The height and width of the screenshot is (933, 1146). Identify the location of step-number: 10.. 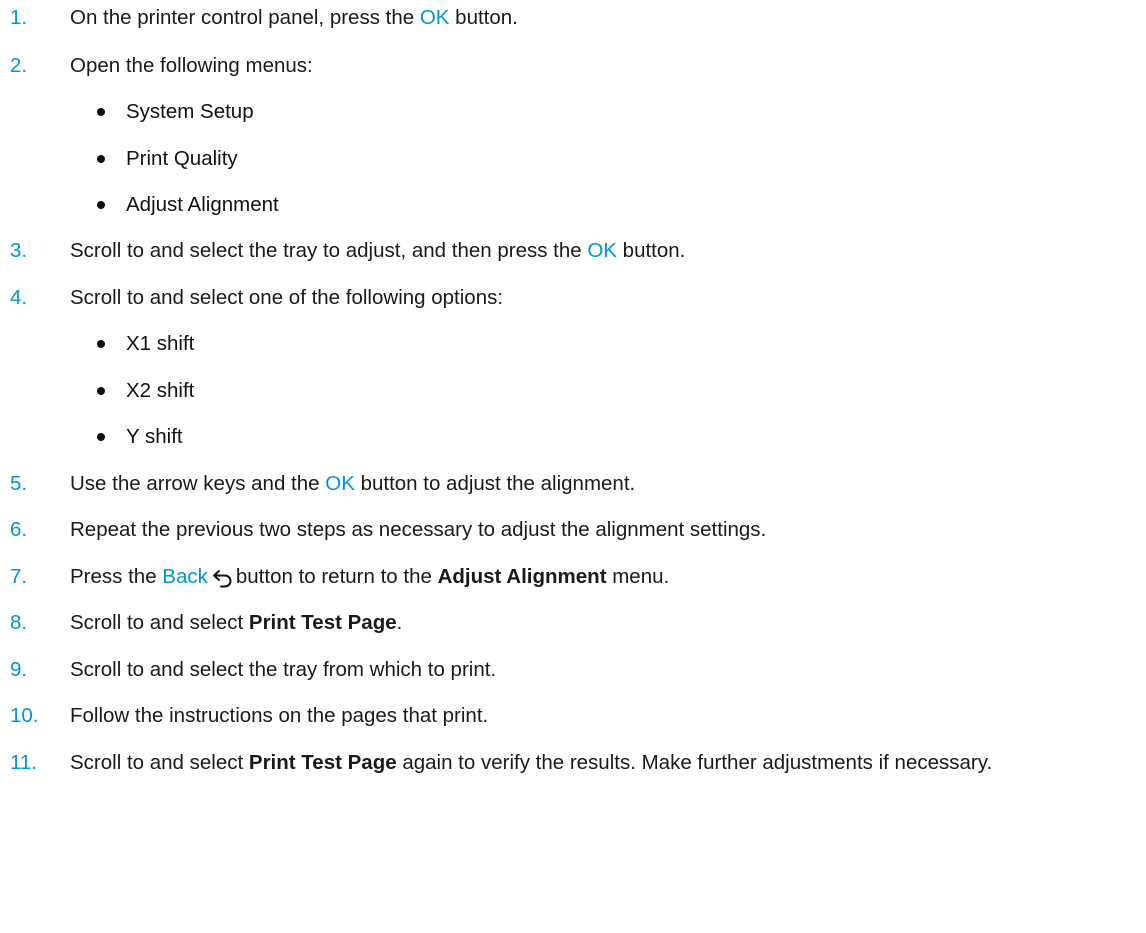
(24, 715).